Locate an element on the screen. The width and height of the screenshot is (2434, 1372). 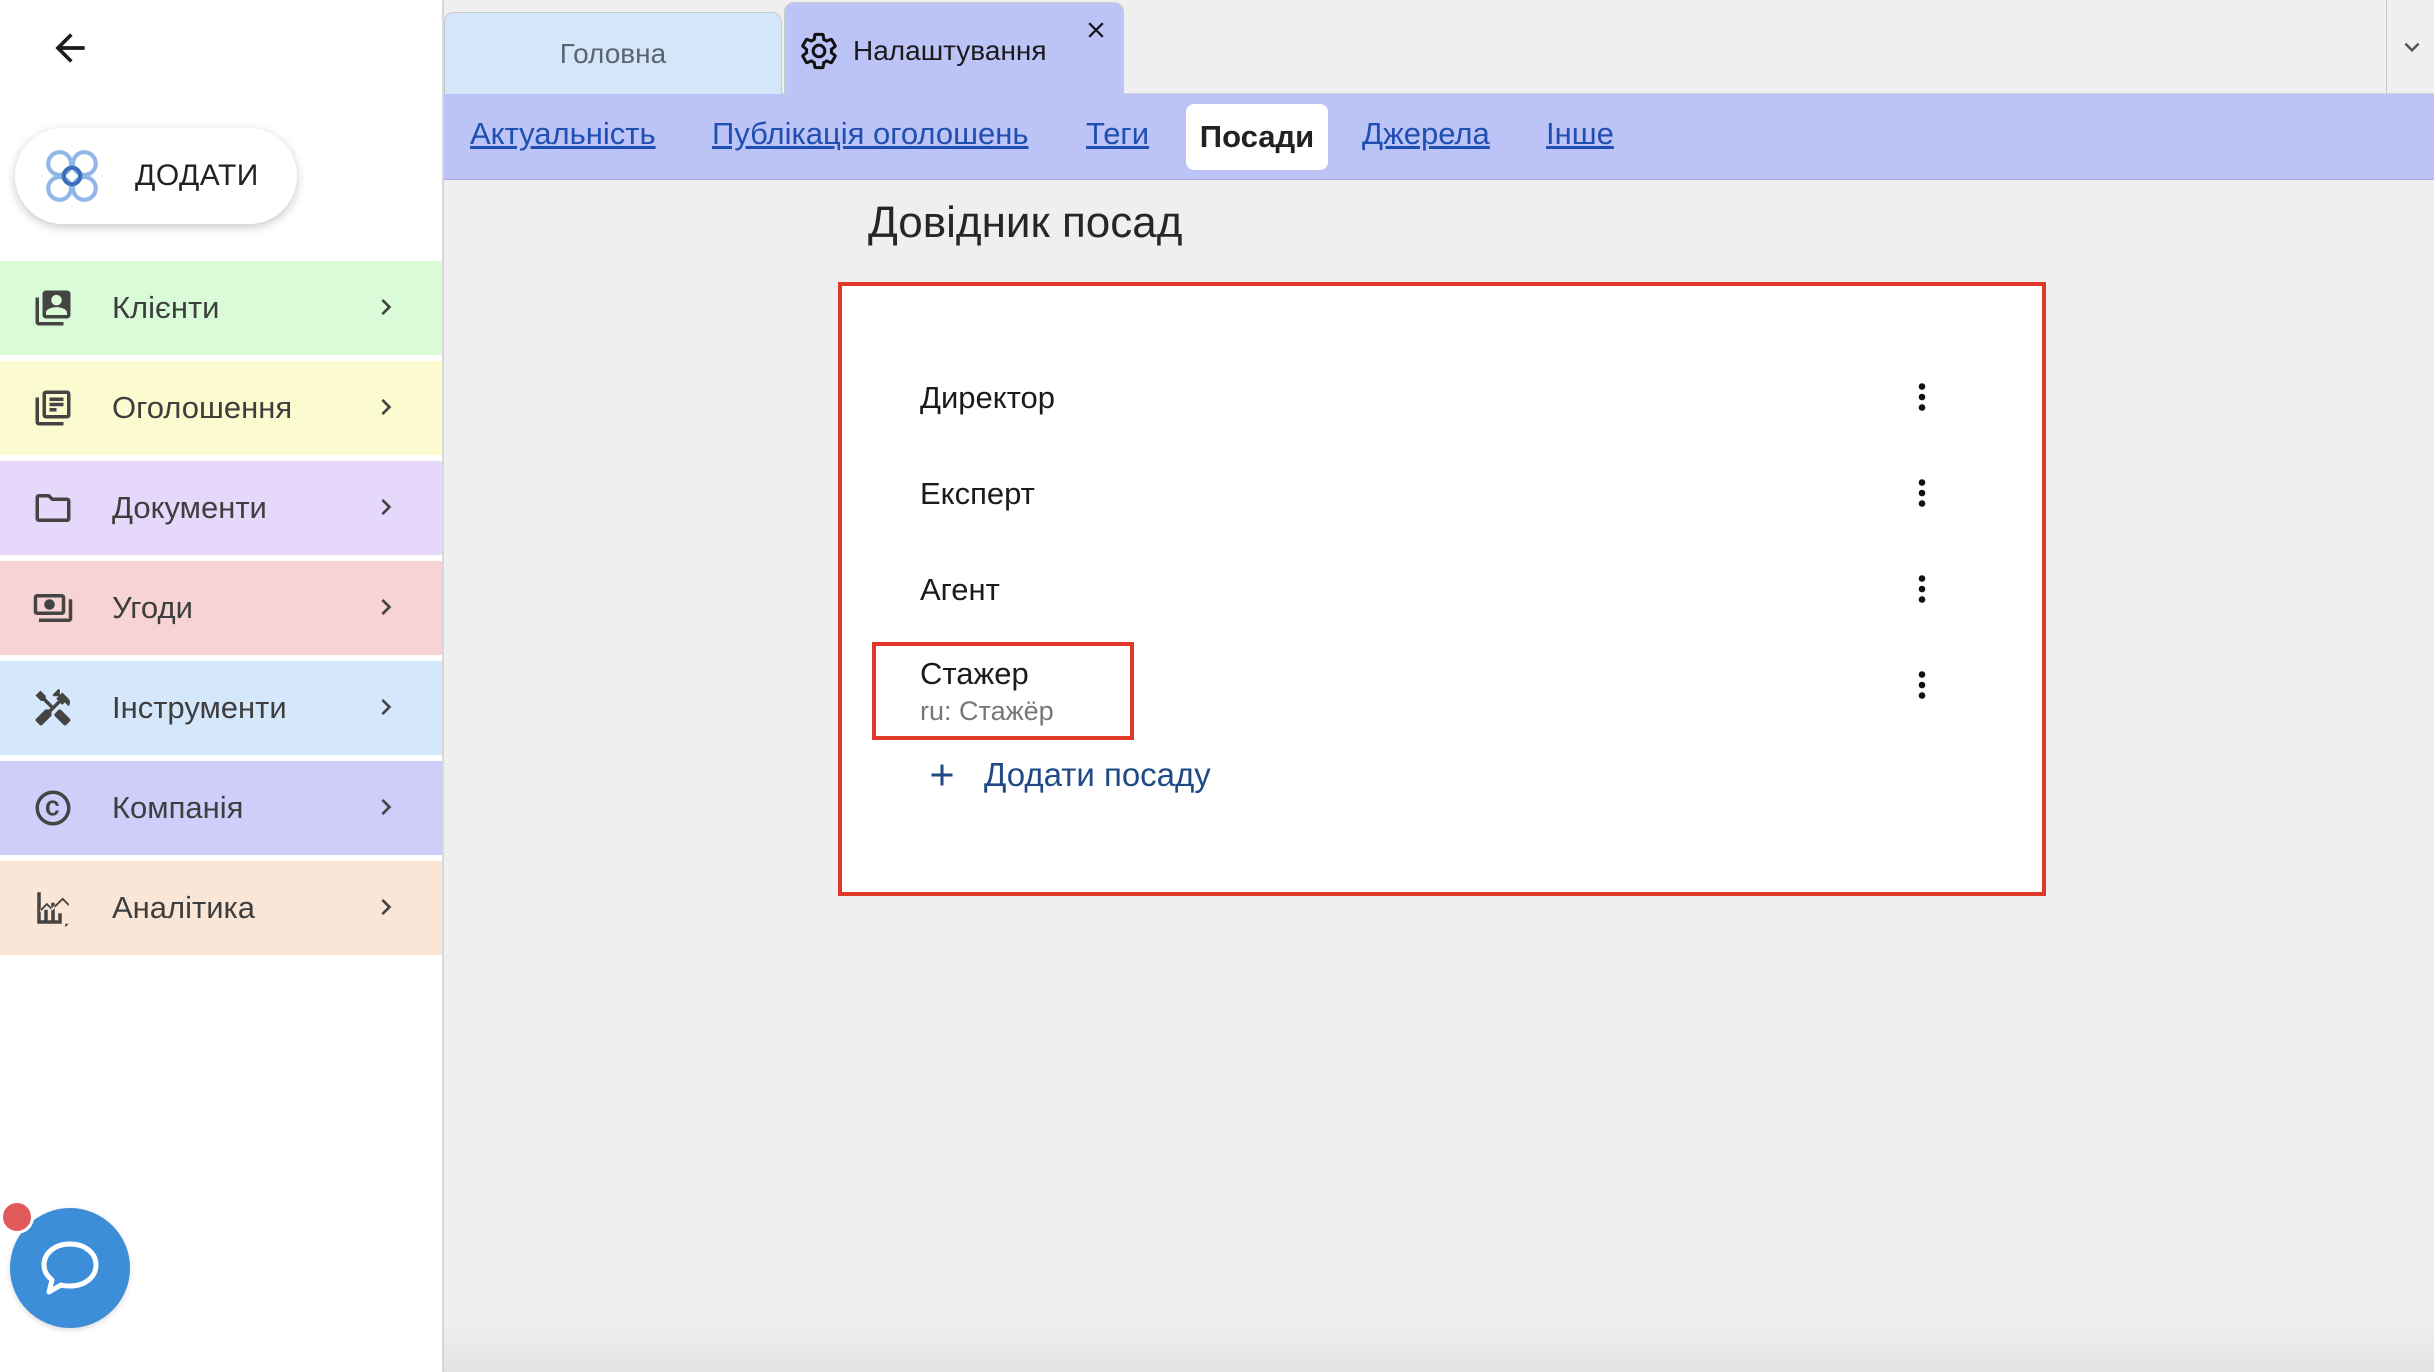
sidebar-item-deals: Угоди is located at coordinates (221, 608).